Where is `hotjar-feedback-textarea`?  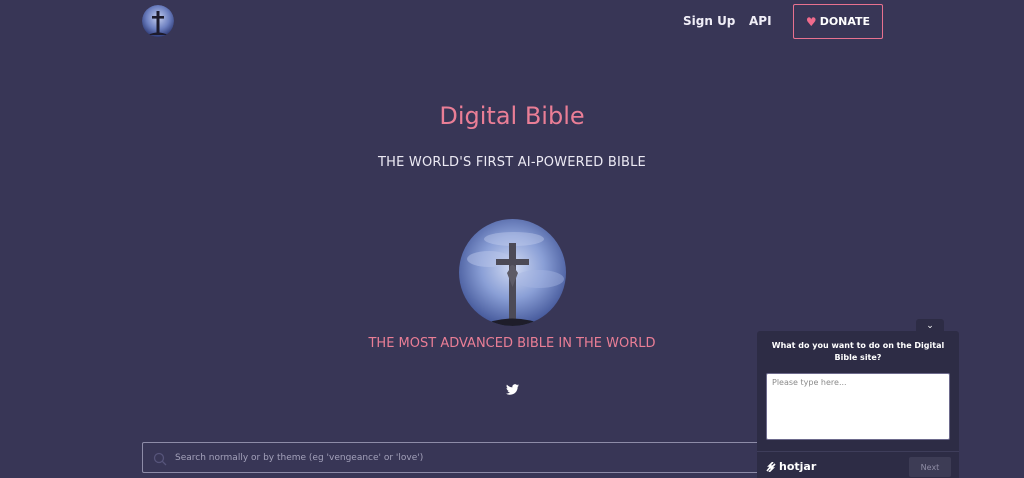 hotjar-feedback-textarea is located at coordinates (858, 406).